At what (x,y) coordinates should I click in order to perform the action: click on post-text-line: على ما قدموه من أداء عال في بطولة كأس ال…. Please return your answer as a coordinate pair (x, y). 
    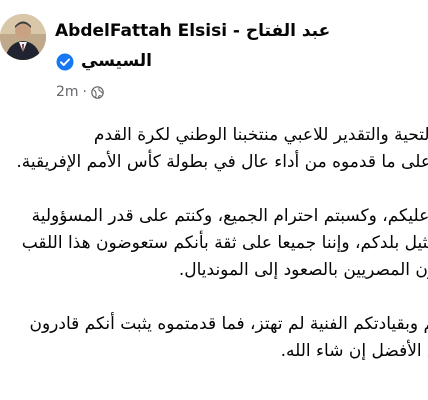
    Looking at the image, I should click on (222, 162).